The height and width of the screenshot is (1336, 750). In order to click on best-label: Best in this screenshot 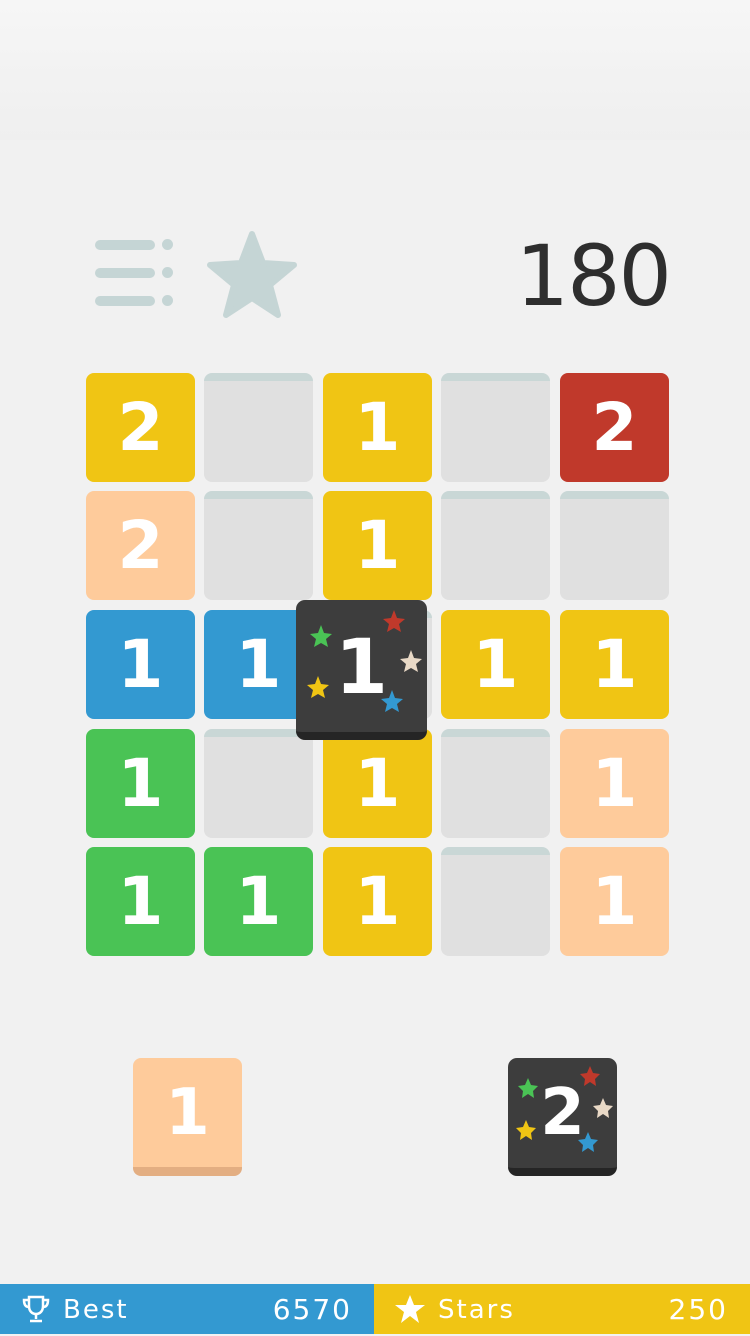, I will do `click(96, 1310)`.